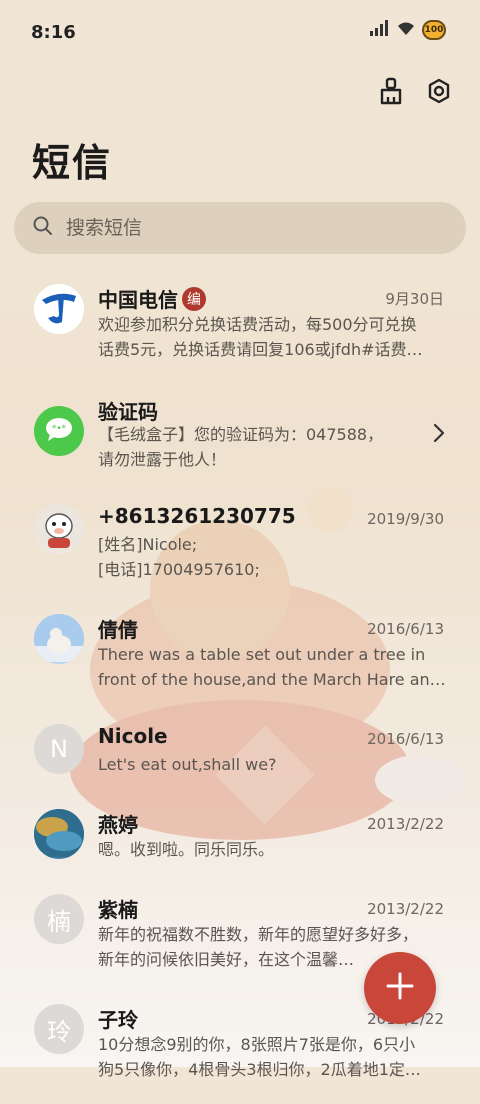 The width and height of the screenshot is (480, 1104). What do you see at coordinates (162, 459) in the screenshot?
I see `message-preview: 请勿泄露于他人！` at bounding box center [162, 459].